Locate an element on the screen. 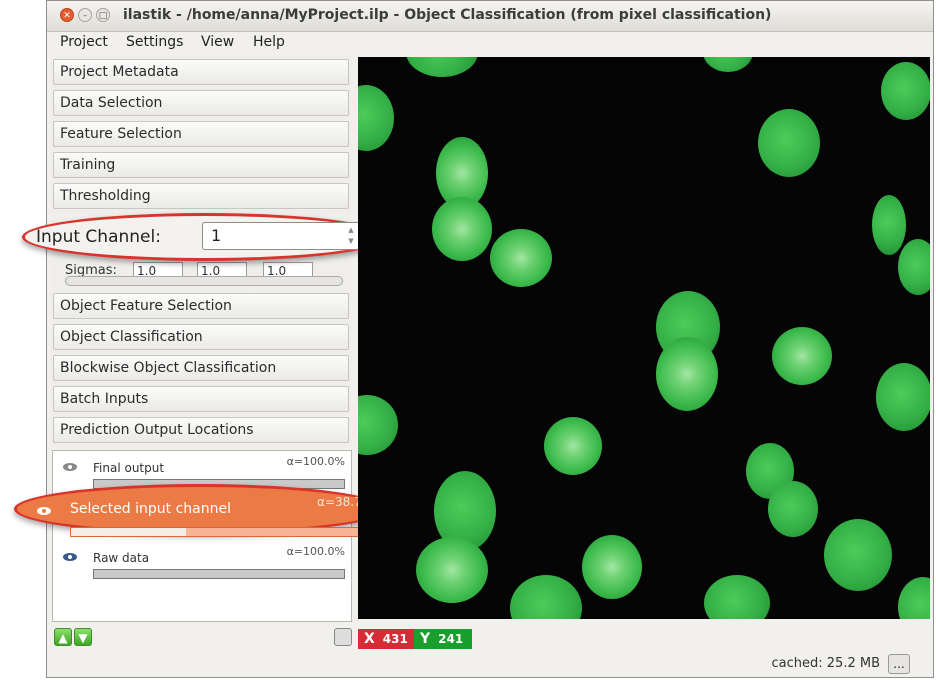  y-coordinate-badge: Y 241 is located at coordinates (443, 639).